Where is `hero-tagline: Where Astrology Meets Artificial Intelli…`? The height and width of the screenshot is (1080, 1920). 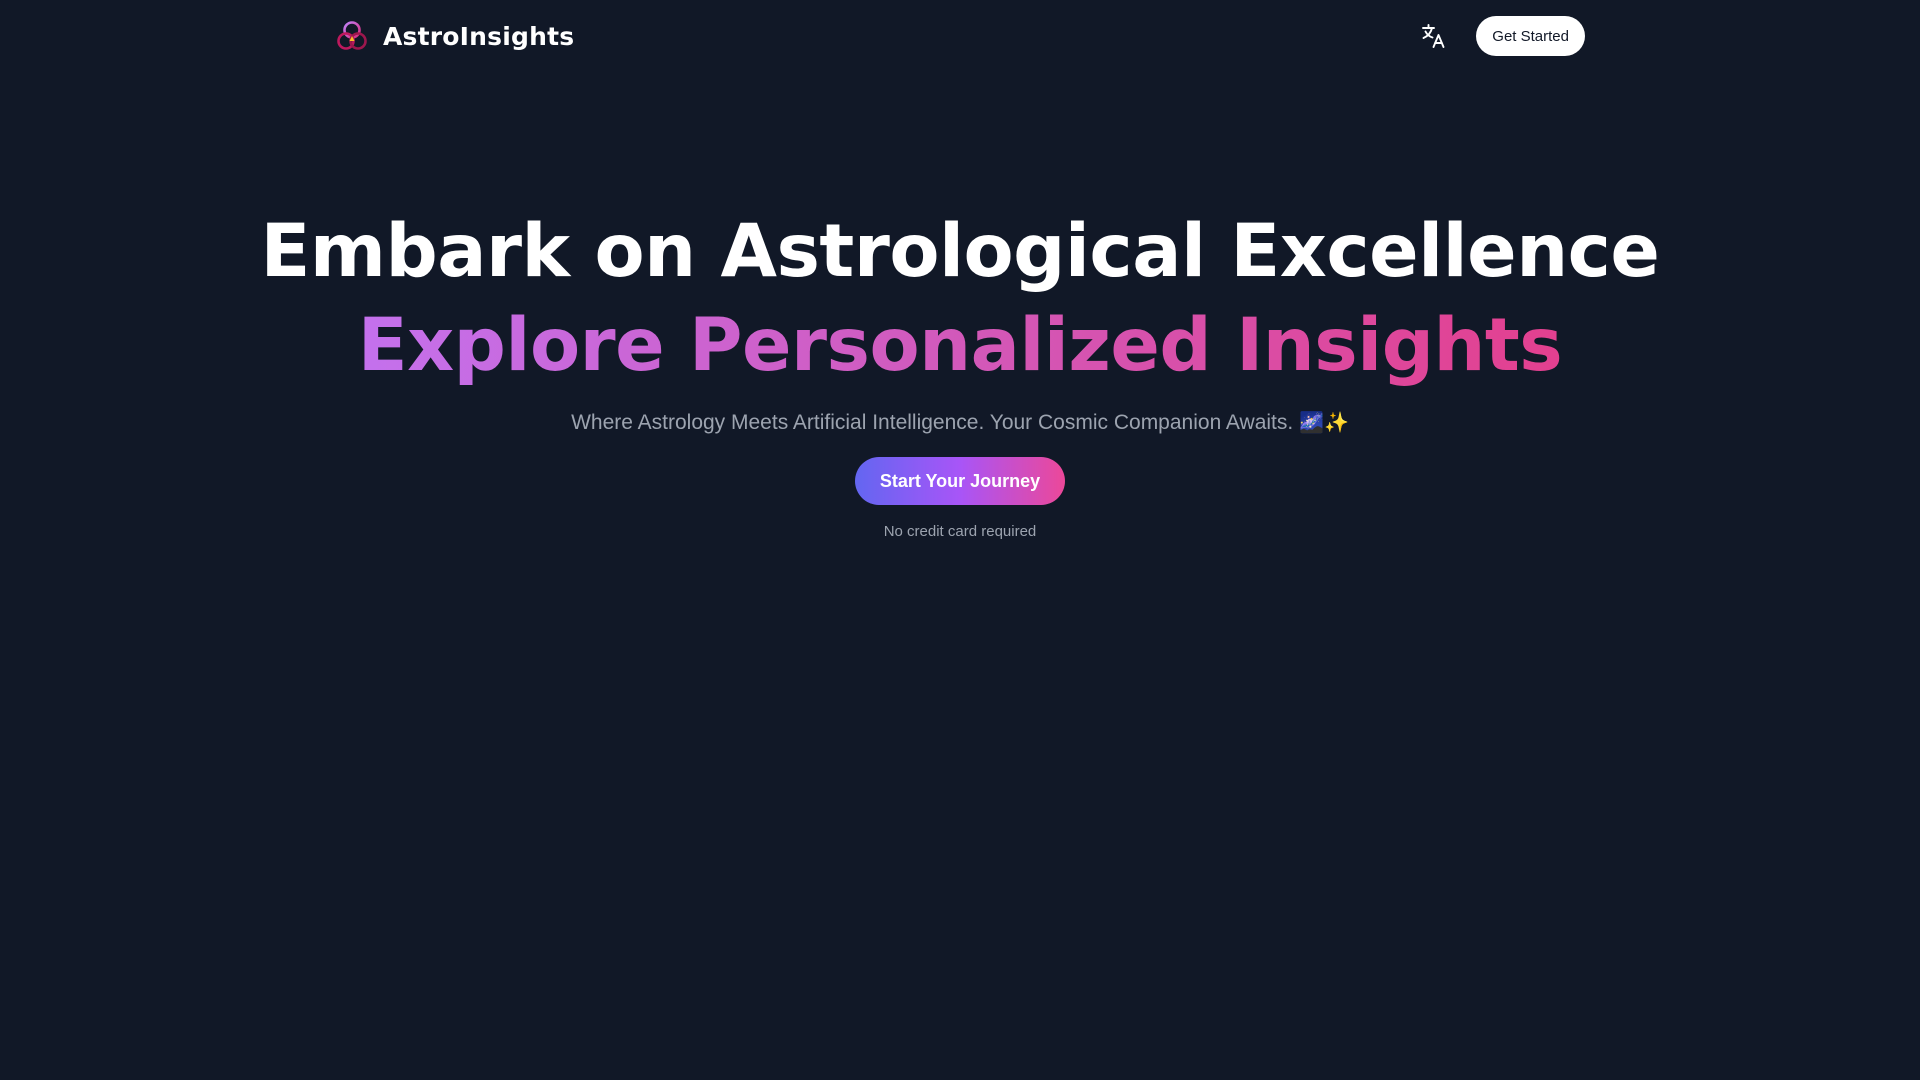
hero-tagline: Where Astrology Meets Artificial Intelli… is located at coordinates (960, 423).